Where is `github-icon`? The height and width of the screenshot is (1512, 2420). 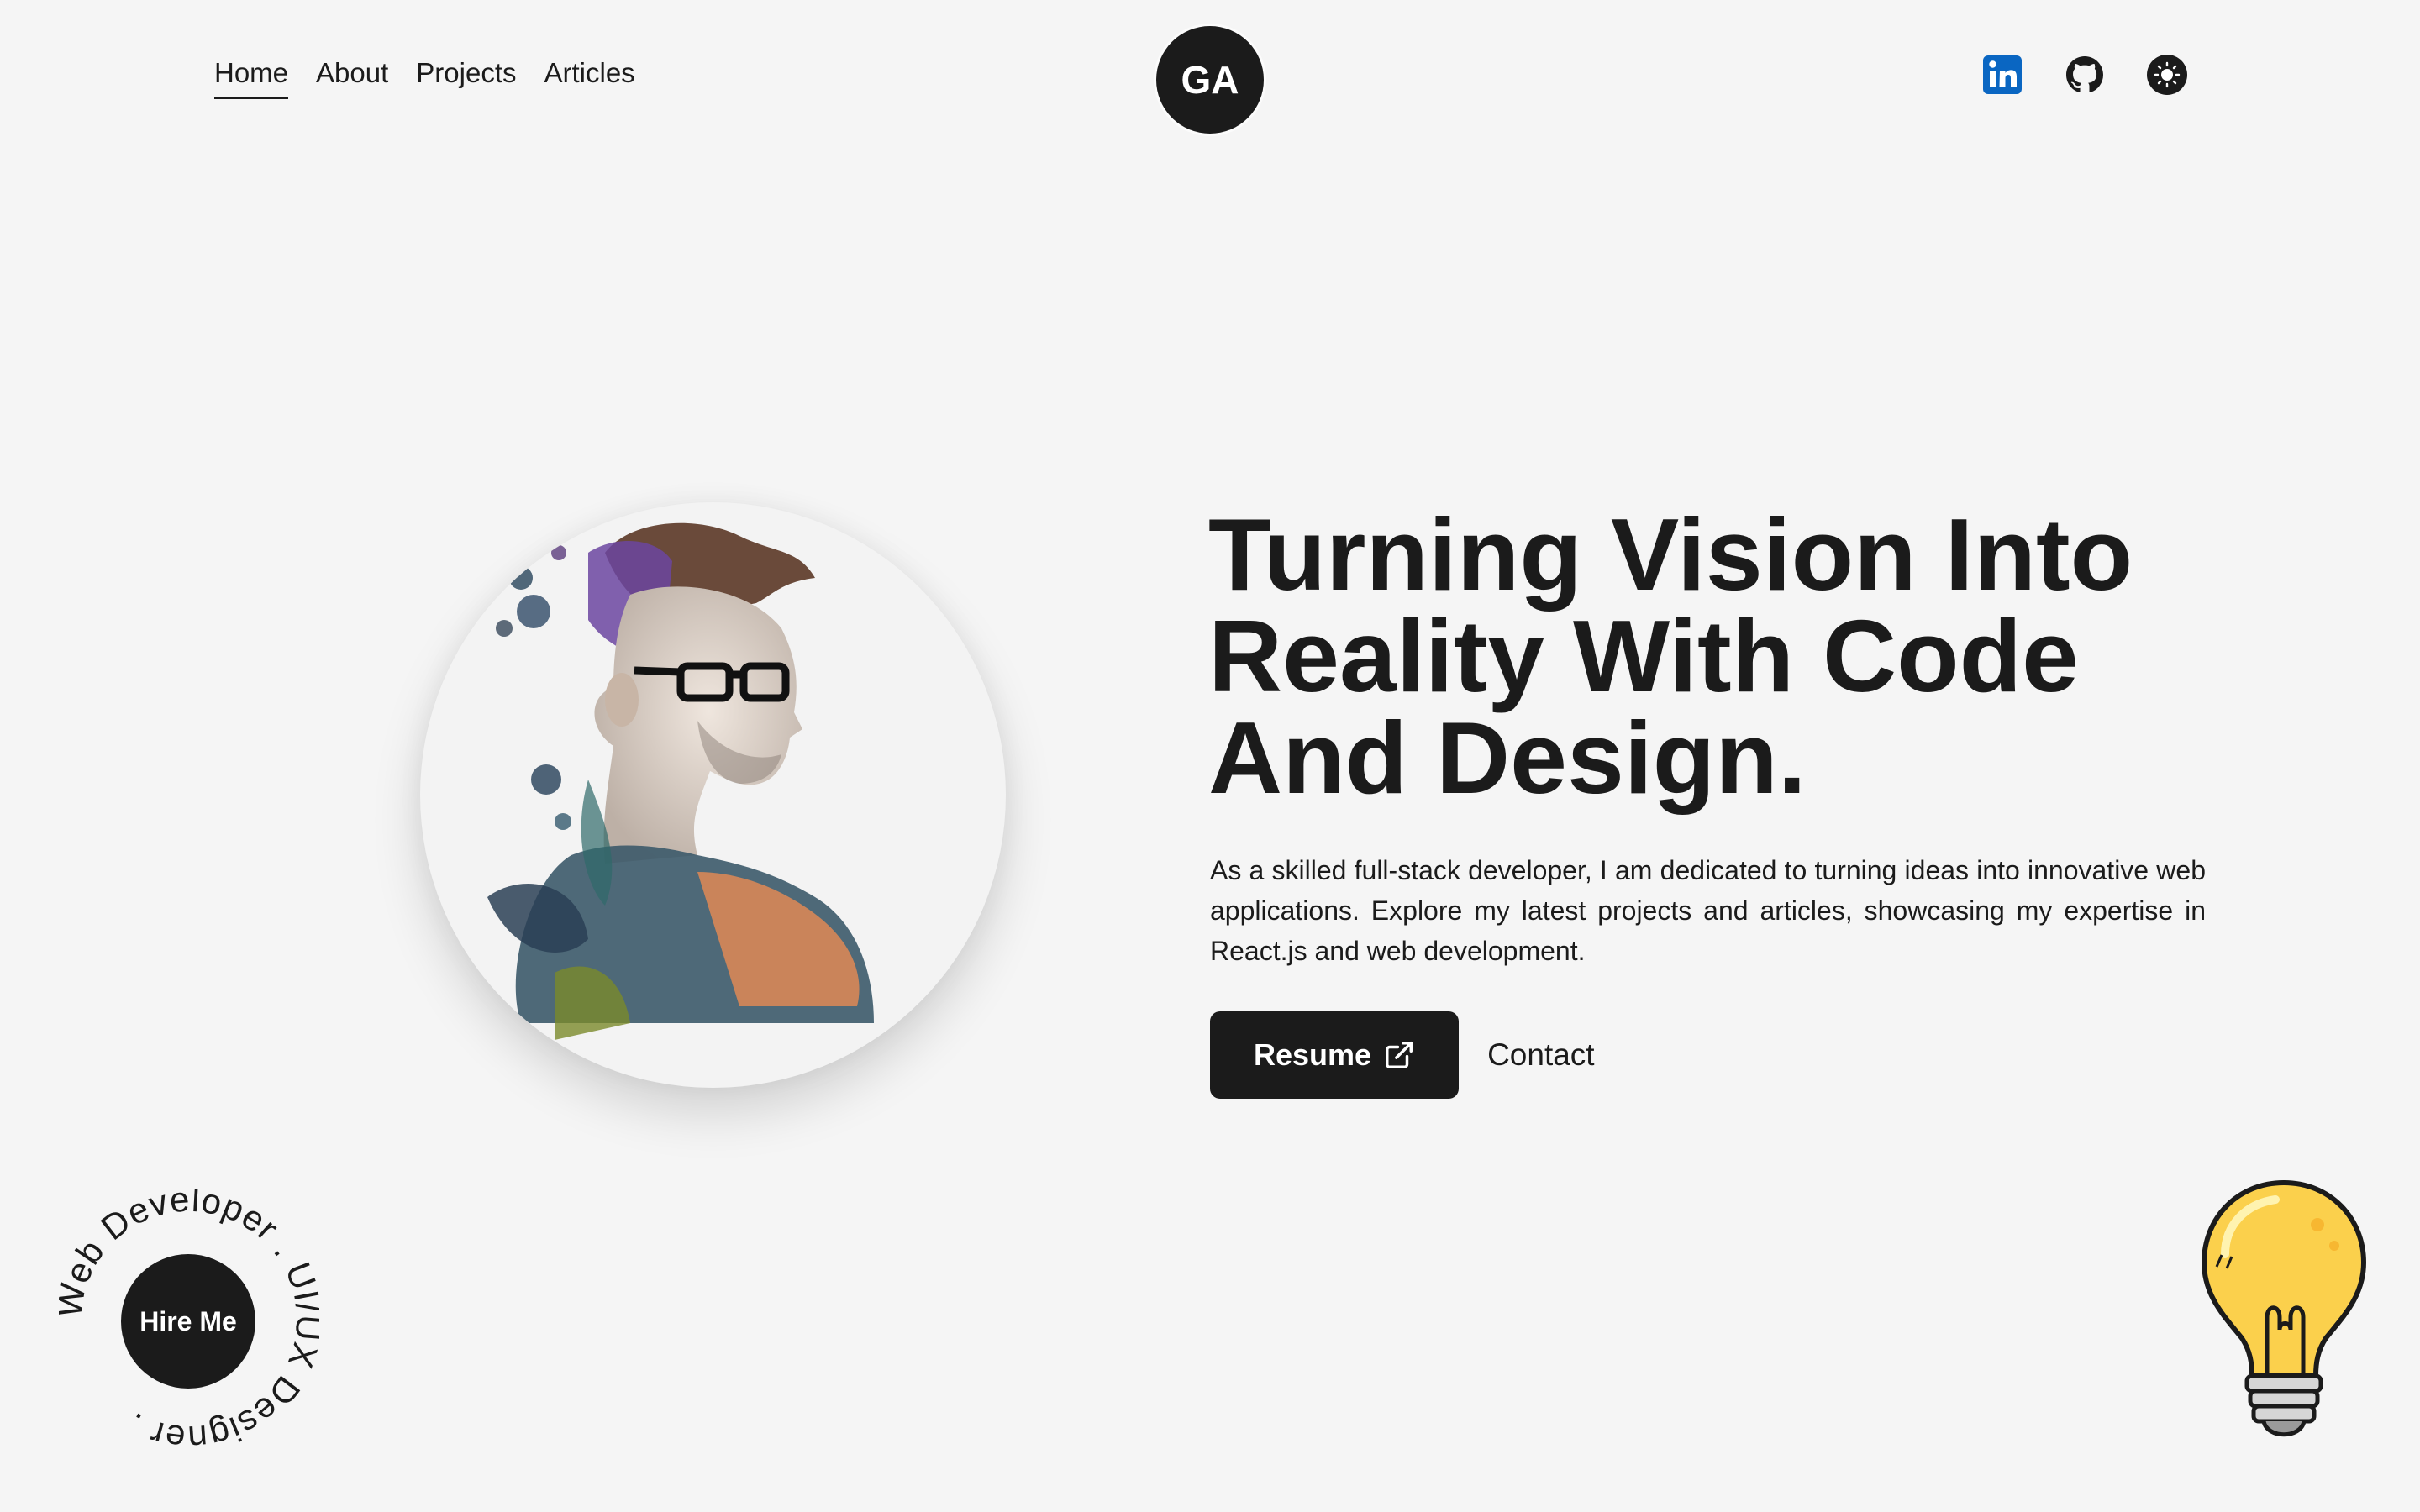
github-icon is located at coordinates (2085, 75).